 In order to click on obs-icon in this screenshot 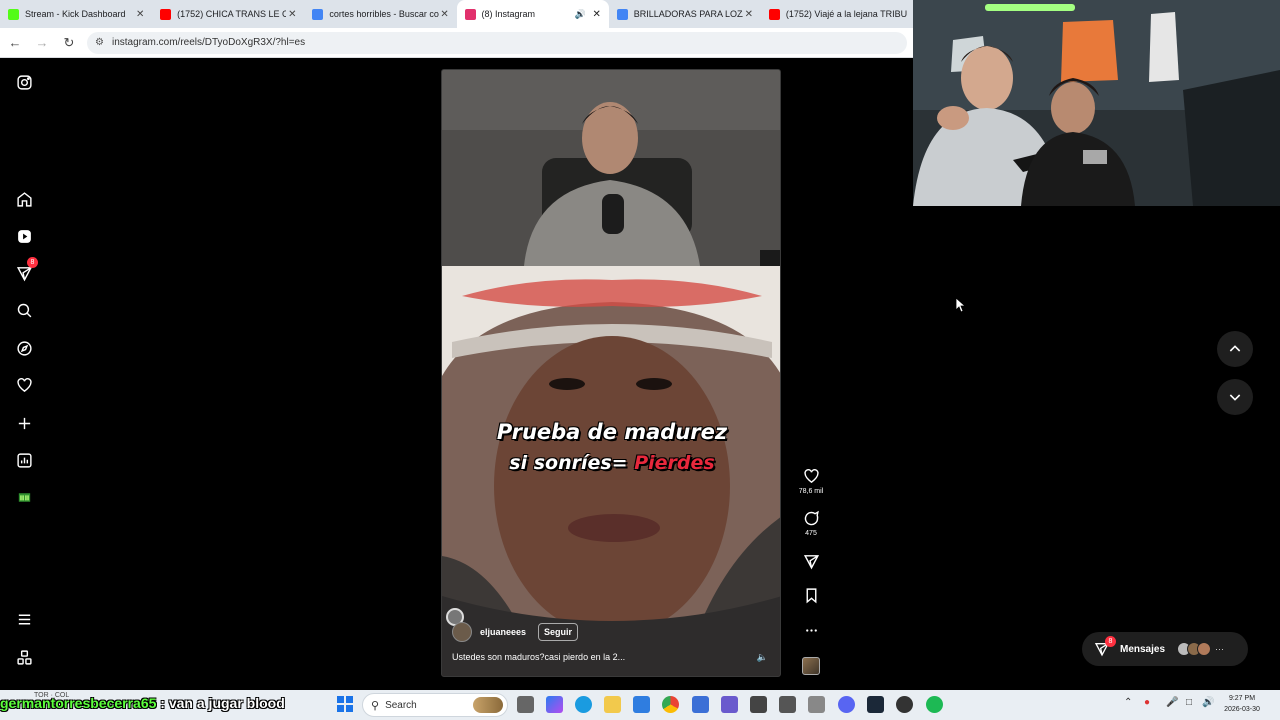, I will do `click(904, 704)`.